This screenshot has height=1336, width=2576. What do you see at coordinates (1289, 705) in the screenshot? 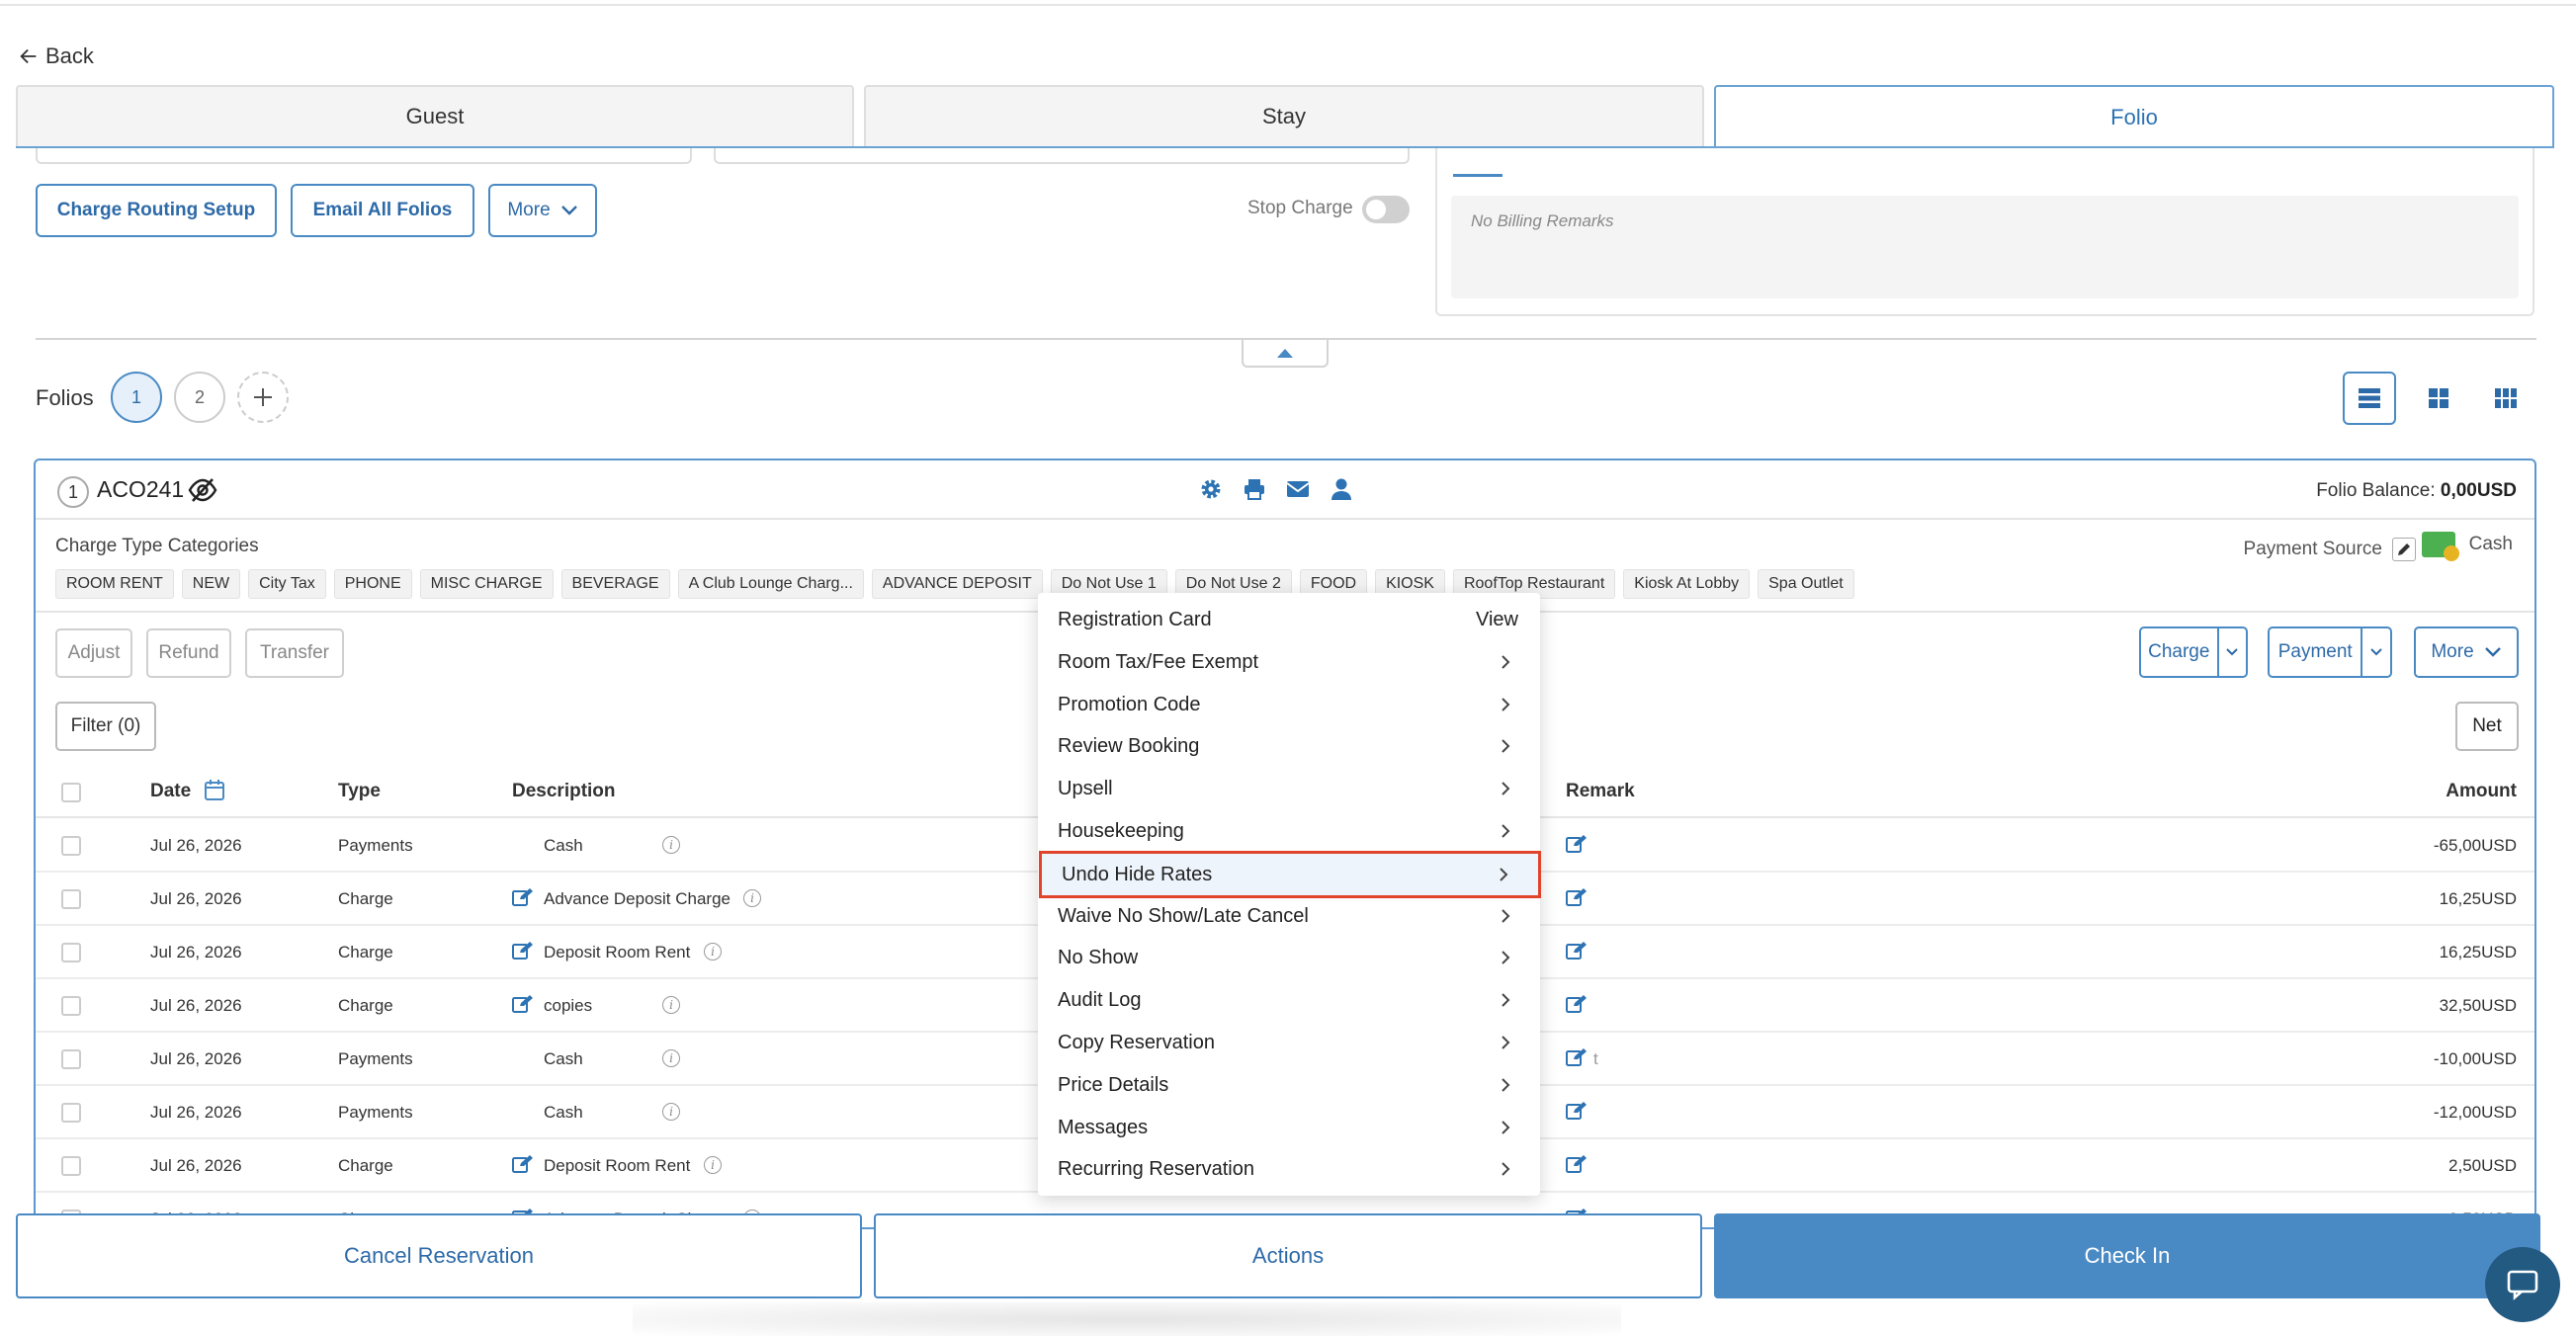
I see `menu-item: Promotion Code` at bounding box center [1289, 705].